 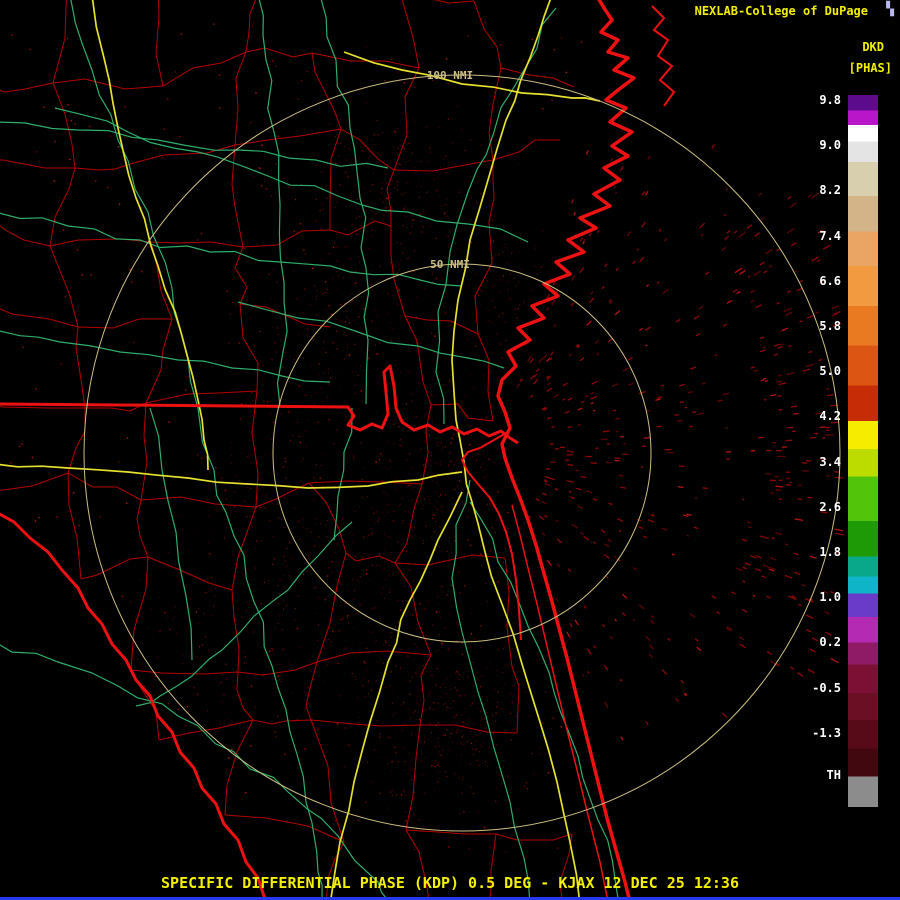 What do you see at coordinates (450, 264) in the screenshot?
I see `range-ring-label-50nmi: 50 NMI` at bounding box center [450, 264].